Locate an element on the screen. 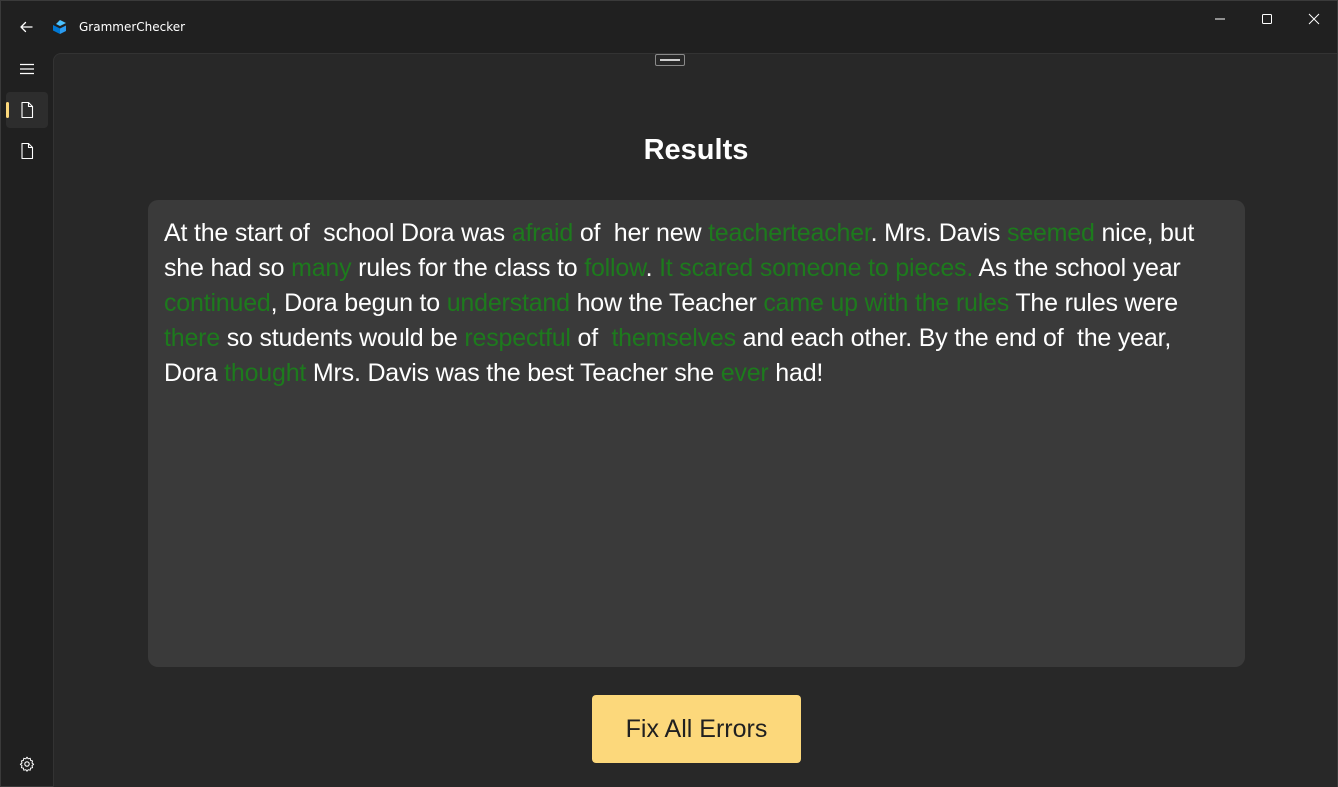  gear-icon is located at coordinates (27, 764).